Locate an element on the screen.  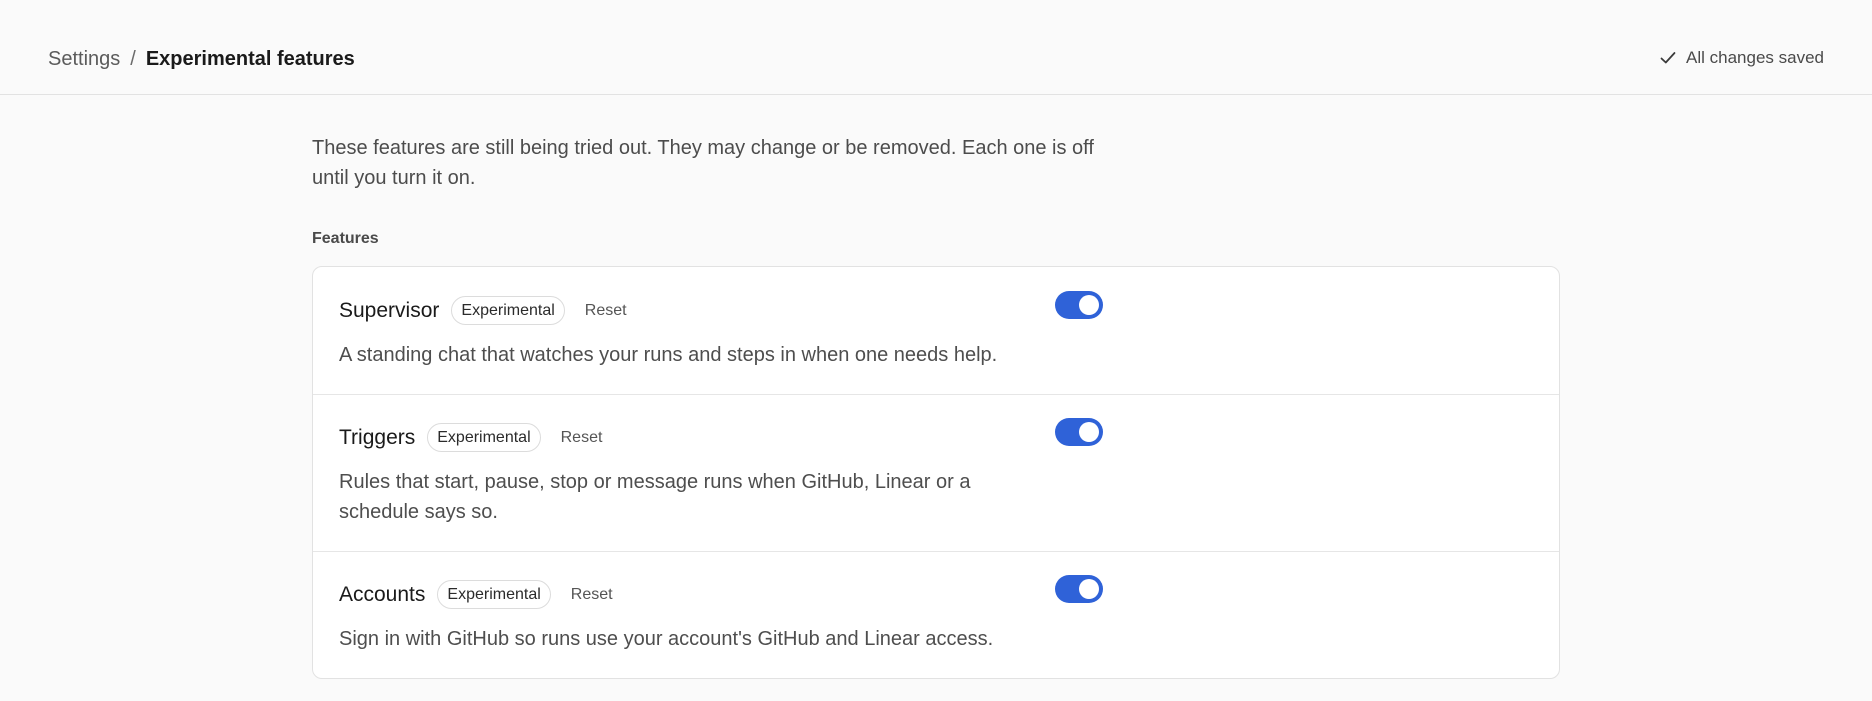
section-label: Features is located at coordinates (345, 238).